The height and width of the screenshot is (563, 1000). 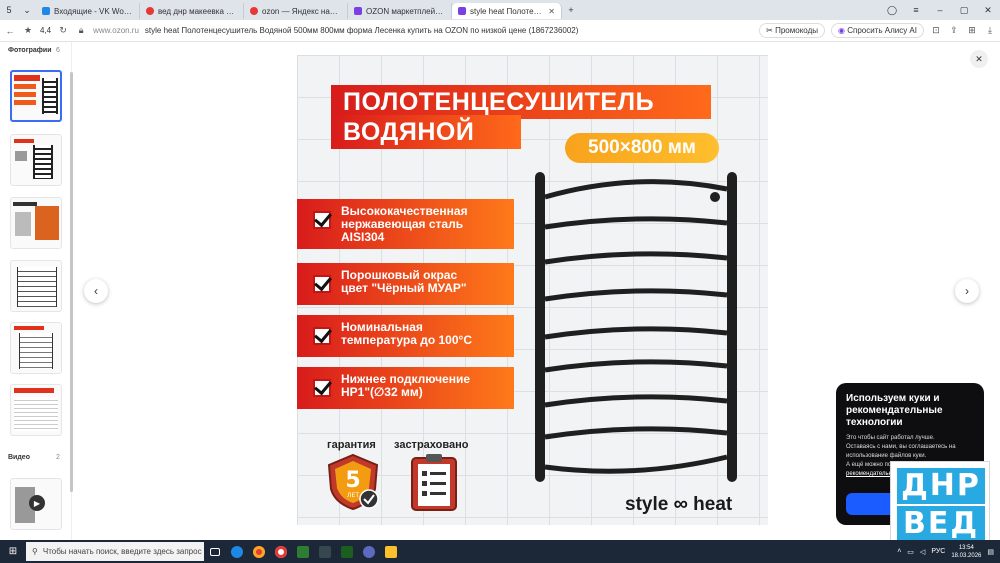 I want to click on tab-label: вед днр макеевка — Янд, so click(x=197, y=11).